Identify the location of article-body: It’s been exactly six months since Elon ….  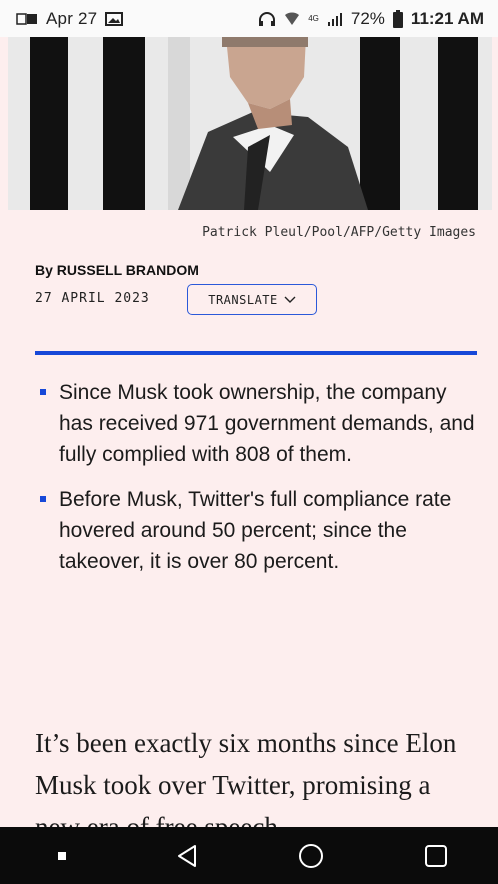
(246, 777).